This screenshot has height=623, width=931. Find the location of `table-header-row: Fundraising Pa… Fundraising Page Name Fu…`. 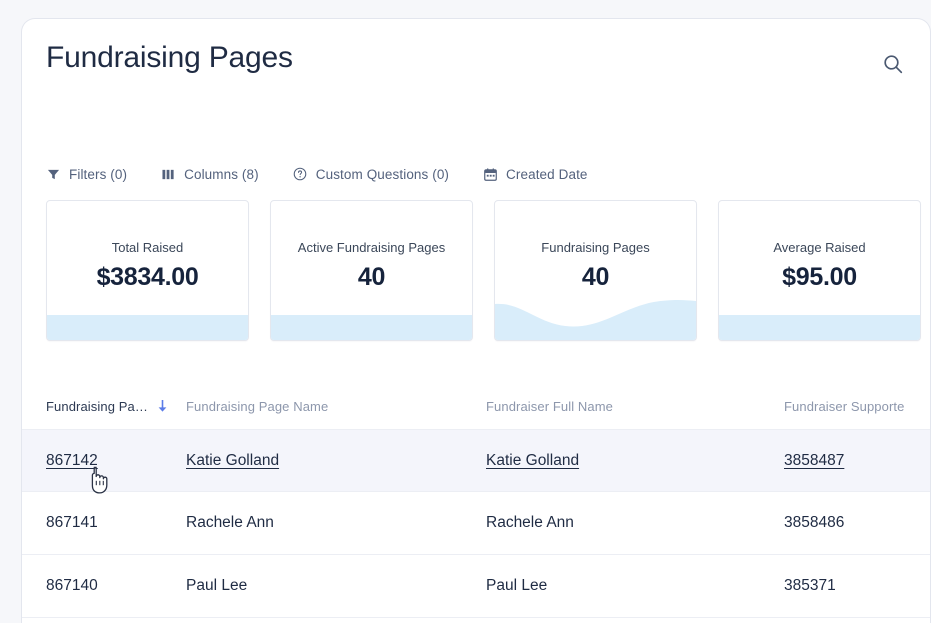

table-header-row: Fundraising Pa… Fundraising Page Name Fu… is located at coordinates (476, 406).